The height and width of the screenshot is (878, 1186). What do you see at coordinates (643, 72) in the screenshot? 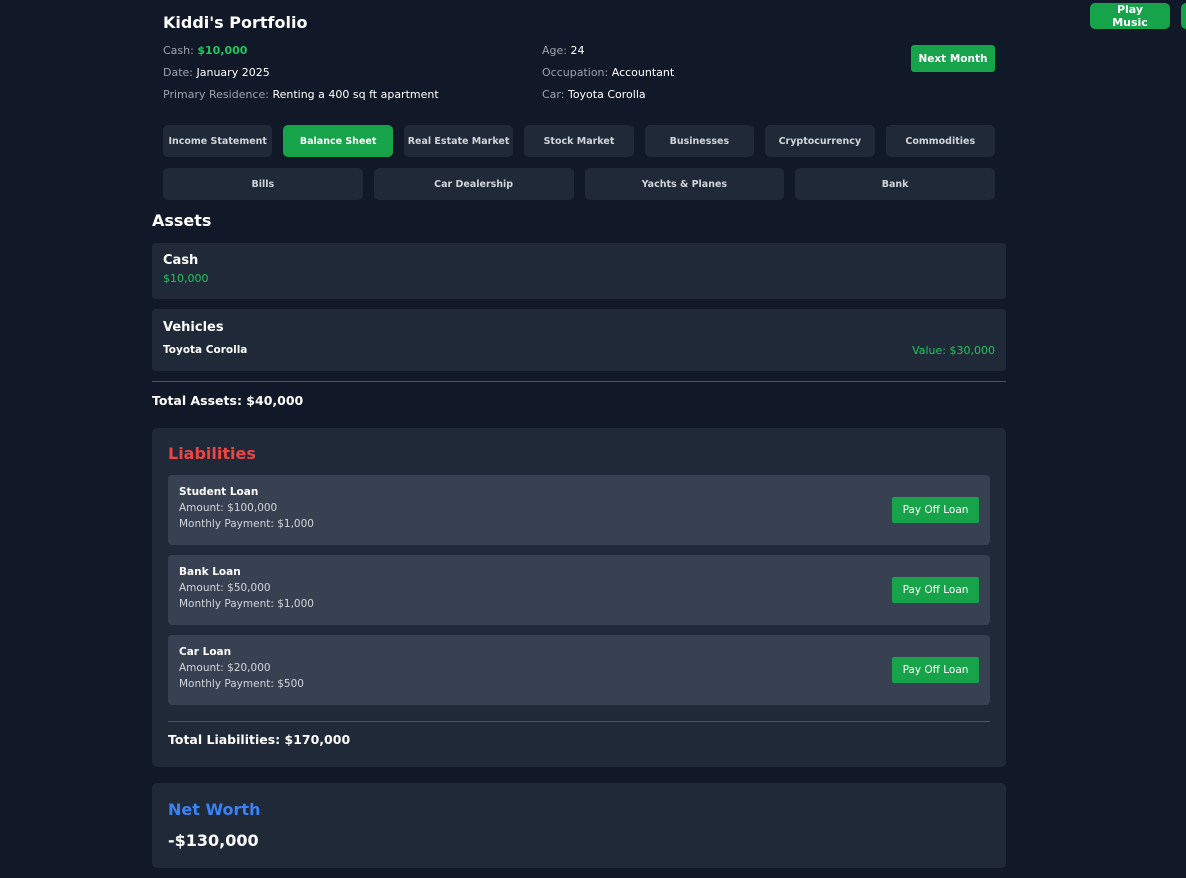
I see `occupation-value: Accountant` at bounding box center [643, 72].